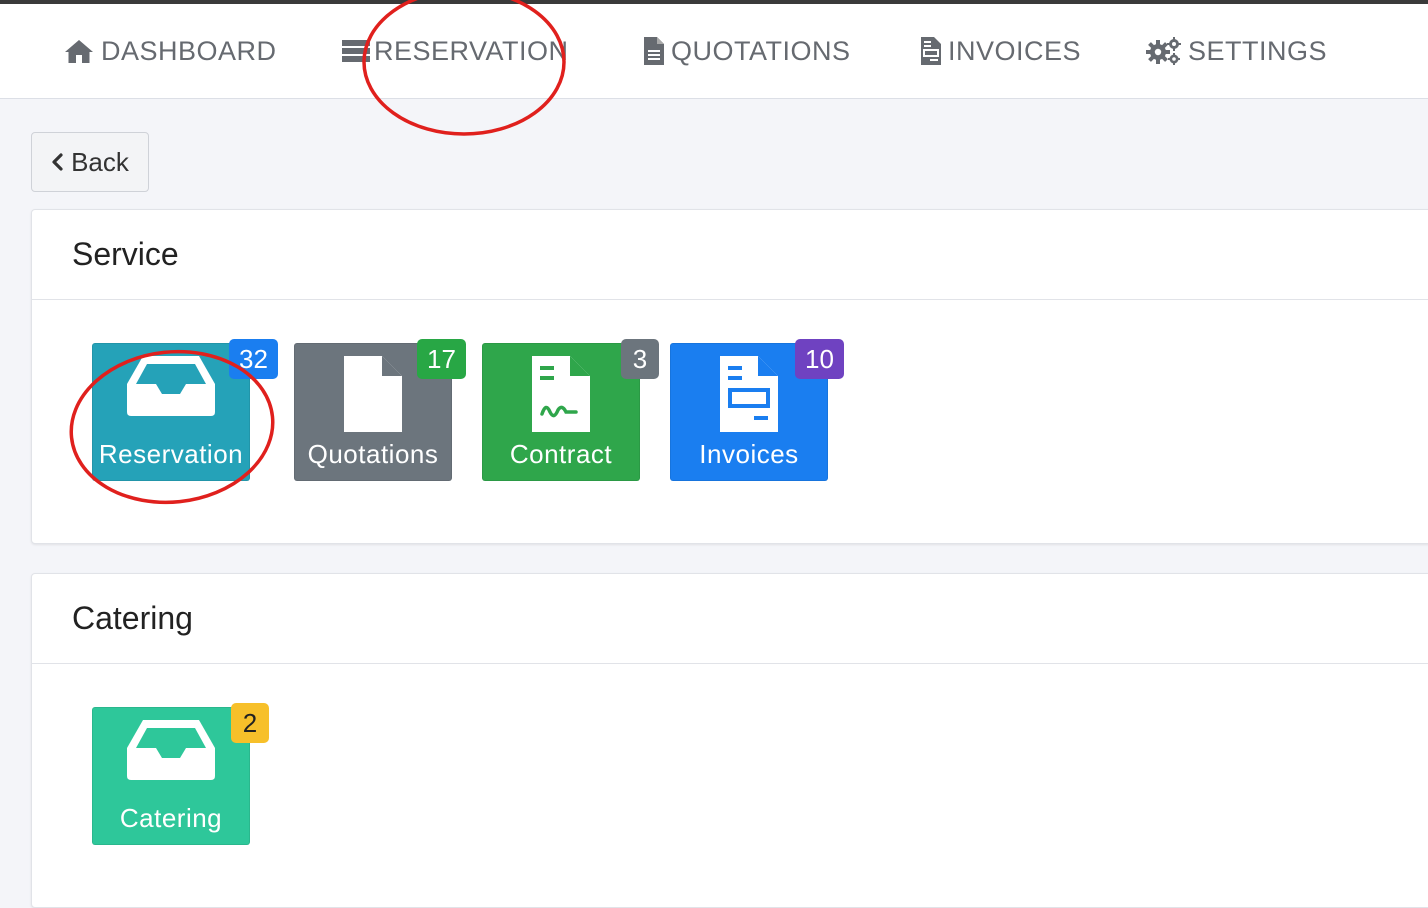  Describe the element at coordinates (819, 359) in the screenshot. I see `count-badge: 10` at that location.